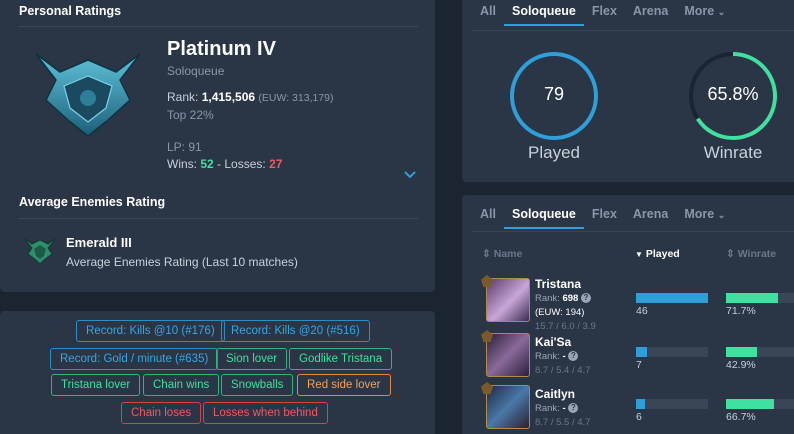  I want to click on rank-euw: (EUW: 313,179), so click(296, 98).